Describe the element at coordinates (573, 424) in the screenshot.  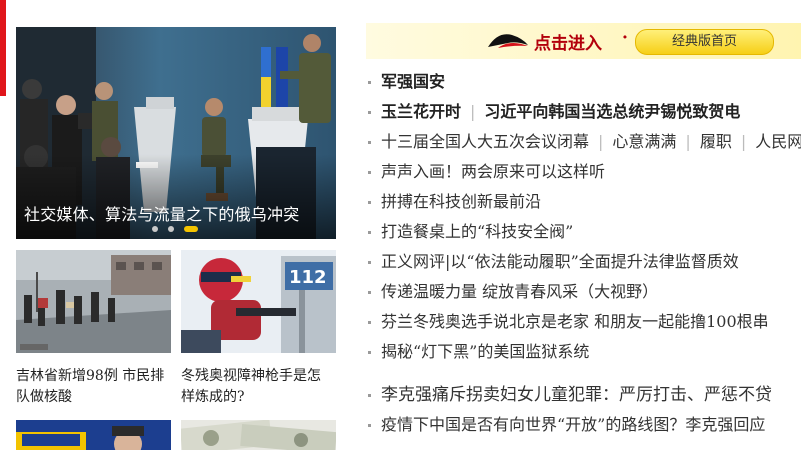
I see `headline-link: 疫情下中国是否有向世界“开放”的路线图？李克强回应` at that location.